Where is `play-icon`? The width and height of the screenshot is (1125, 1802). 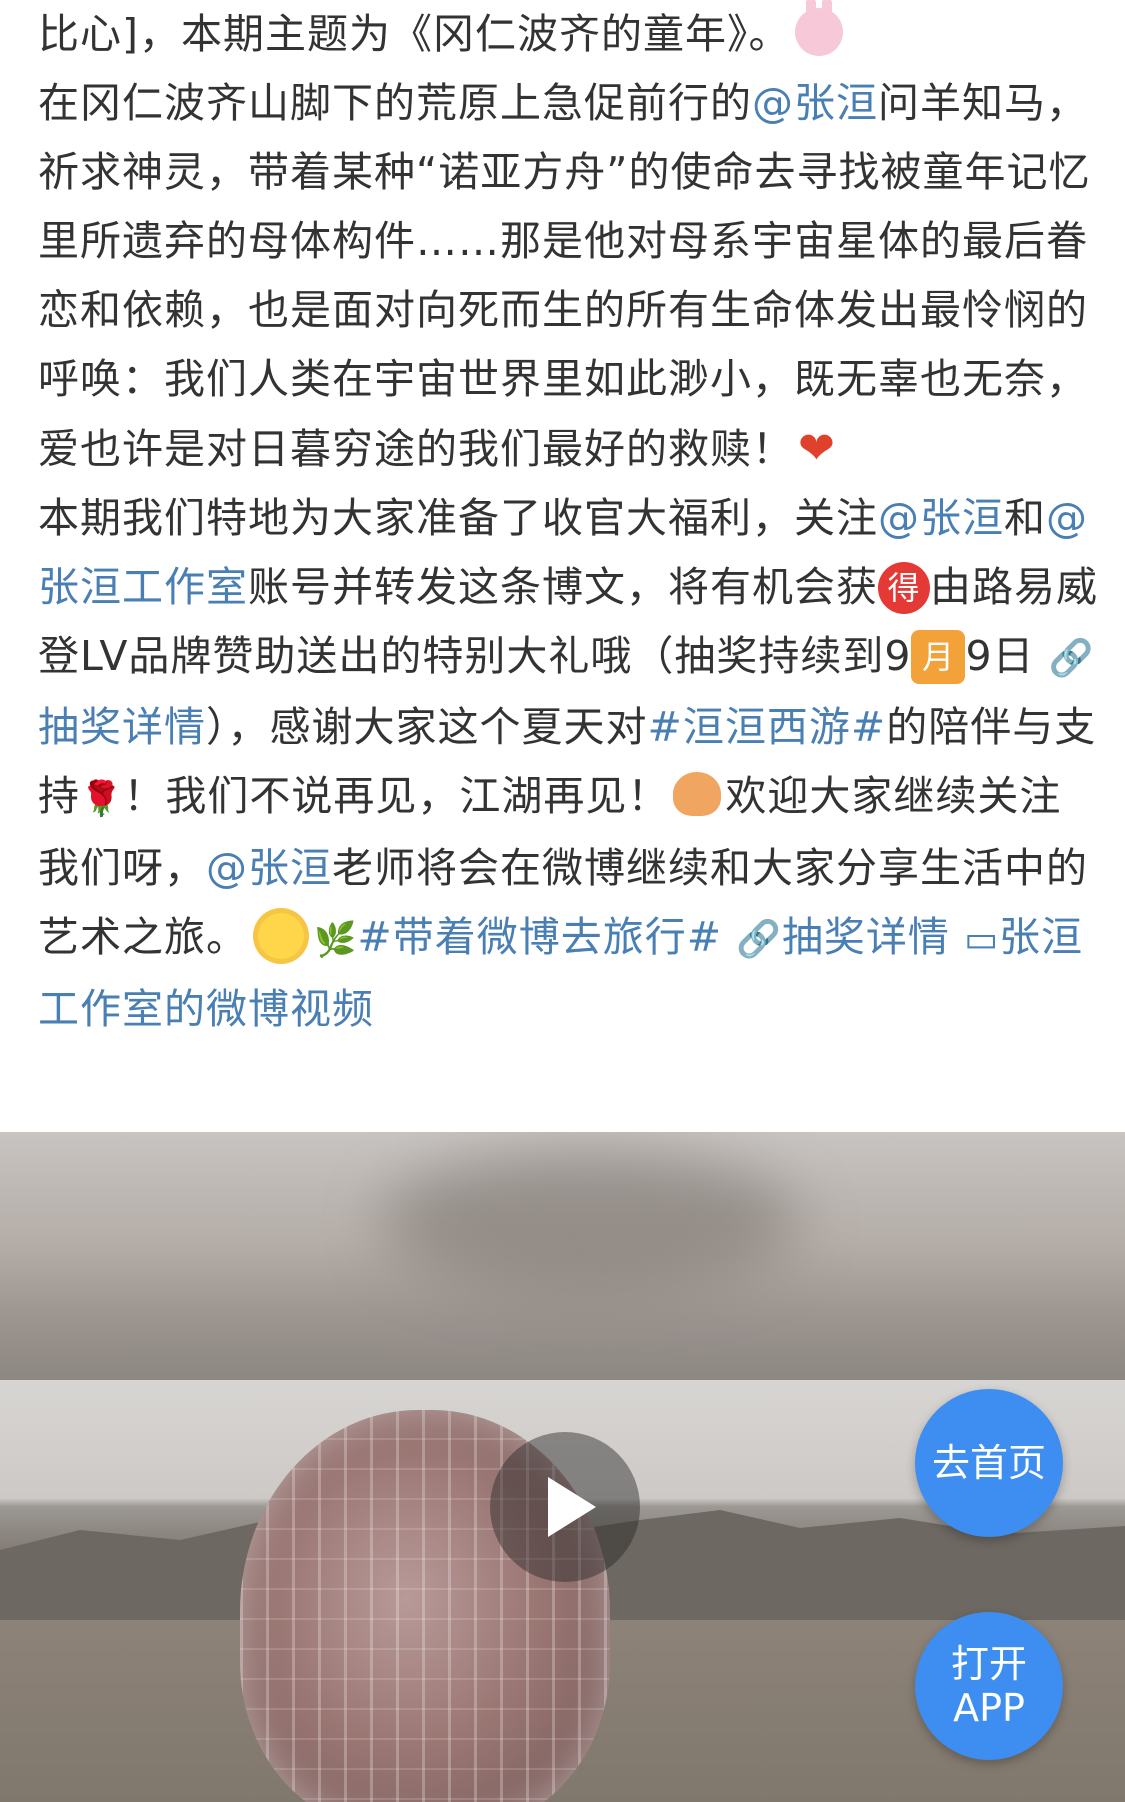 play-icon is located at coordinates (565, 1507).